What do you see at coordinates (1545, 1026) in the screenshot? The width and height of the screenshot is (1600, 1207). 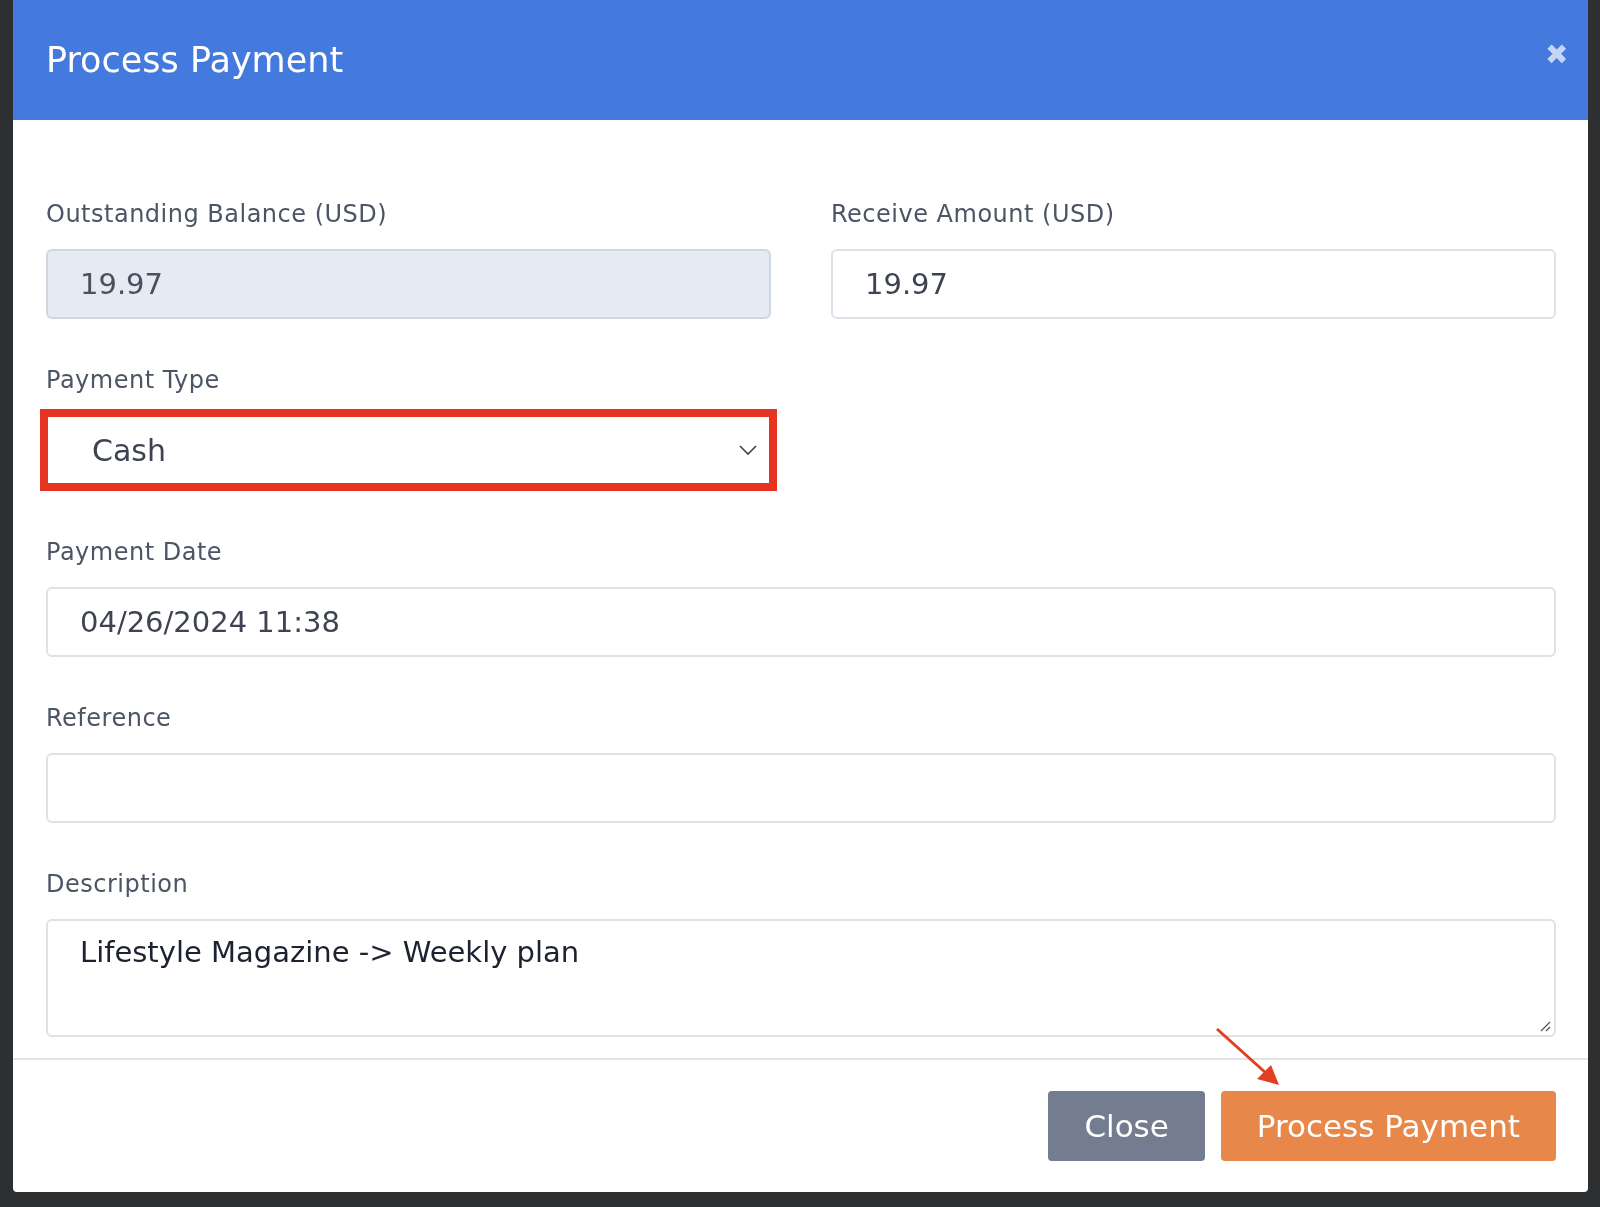 I see `resize-grip-icon` at bounding box center [1545, 1026].